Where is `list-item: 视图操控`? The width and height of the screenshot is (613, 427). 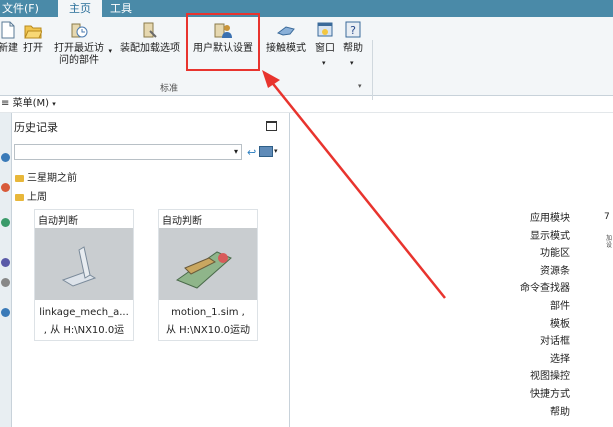 list-item: 视图操控 is located at coordinates (530, 377).